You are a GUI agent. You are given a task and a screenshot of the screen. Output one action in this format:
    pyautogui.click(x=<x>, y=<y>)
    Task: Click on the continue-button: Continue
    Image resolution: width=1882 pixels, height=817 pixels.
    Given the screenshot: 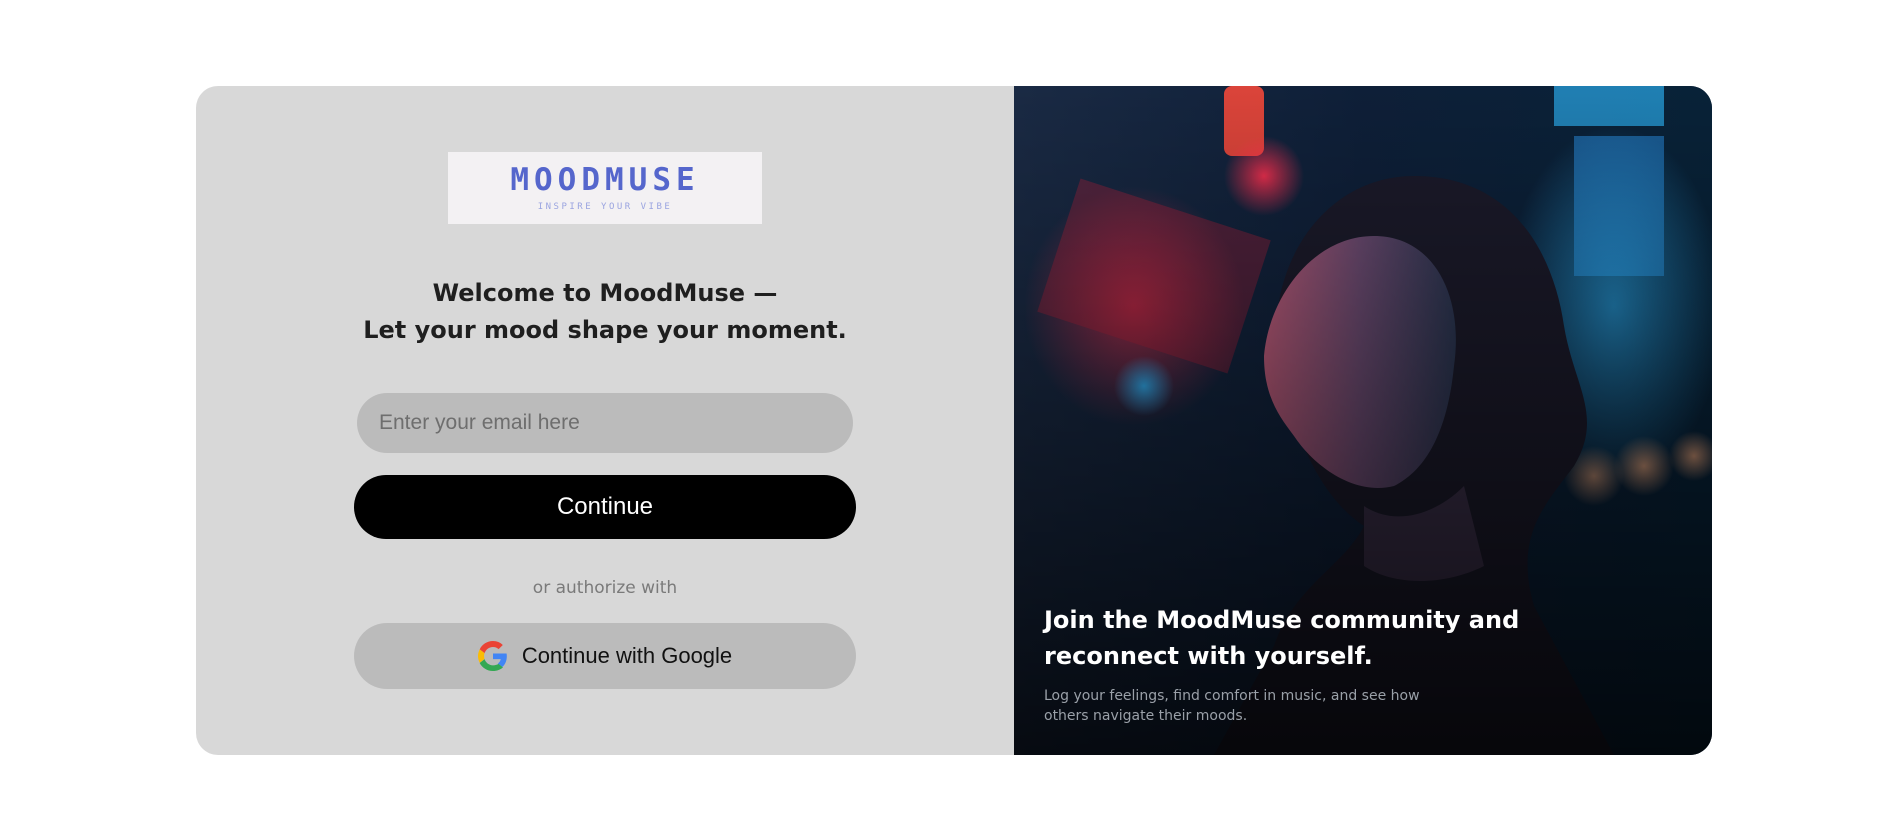 What is the action you would take?
    pyautogui.click(x=605, y=507)
    